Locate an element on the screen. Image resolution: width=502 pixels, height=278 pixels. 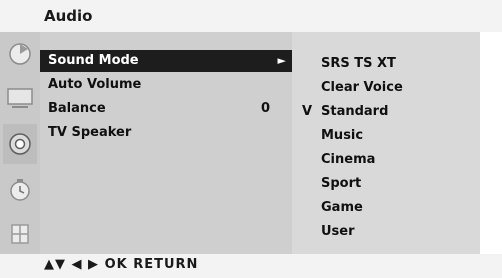
picture-icon is located at coordinates (20, 54).